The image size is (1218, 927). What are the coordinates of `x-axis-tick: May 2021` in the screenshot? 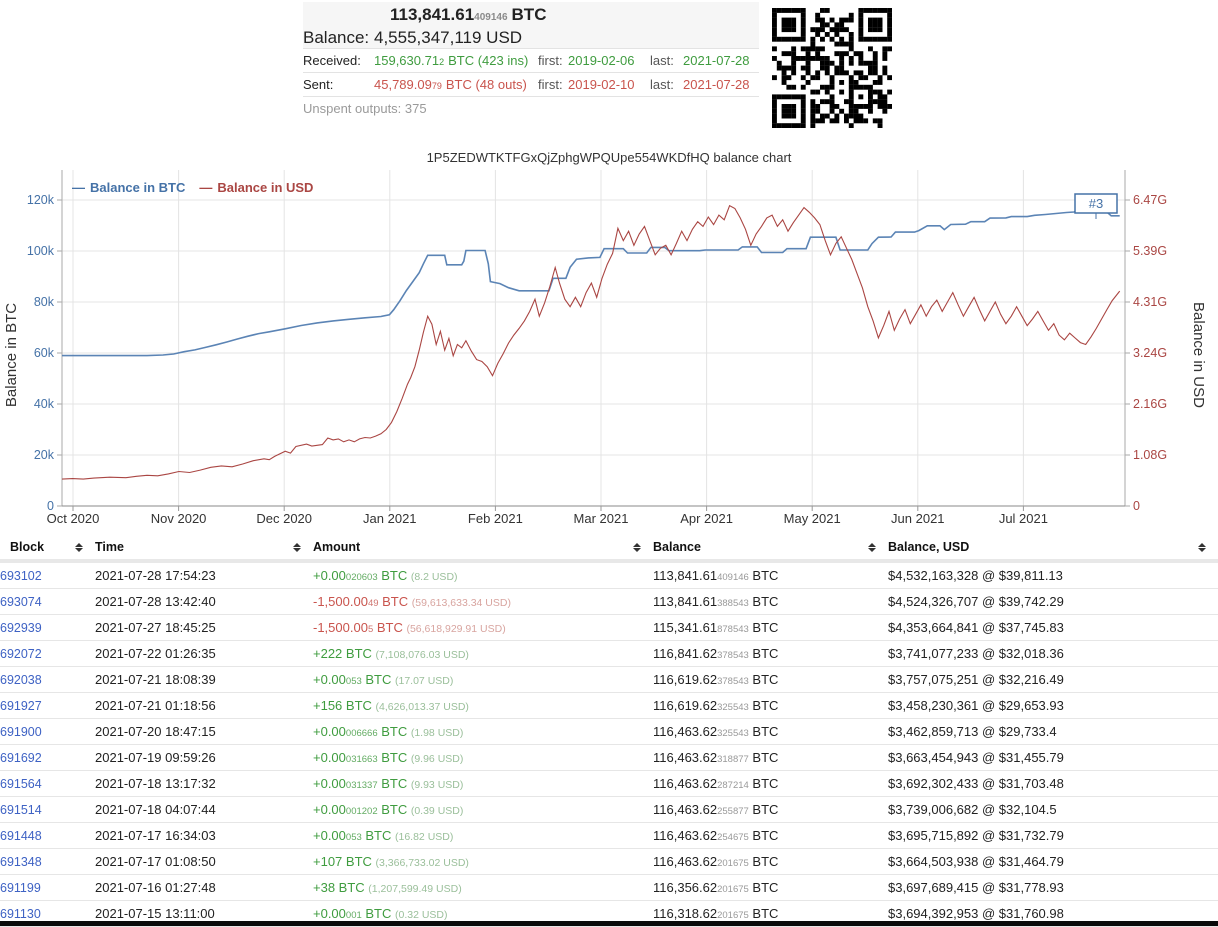 It's located at (812, 518).